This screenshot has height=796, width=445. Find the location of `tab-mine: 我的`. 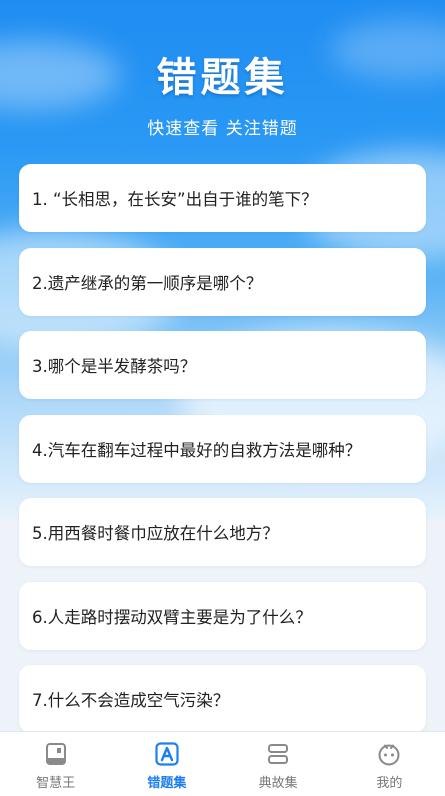

tab-mine: 我的 is located at coordinates (389, 764).